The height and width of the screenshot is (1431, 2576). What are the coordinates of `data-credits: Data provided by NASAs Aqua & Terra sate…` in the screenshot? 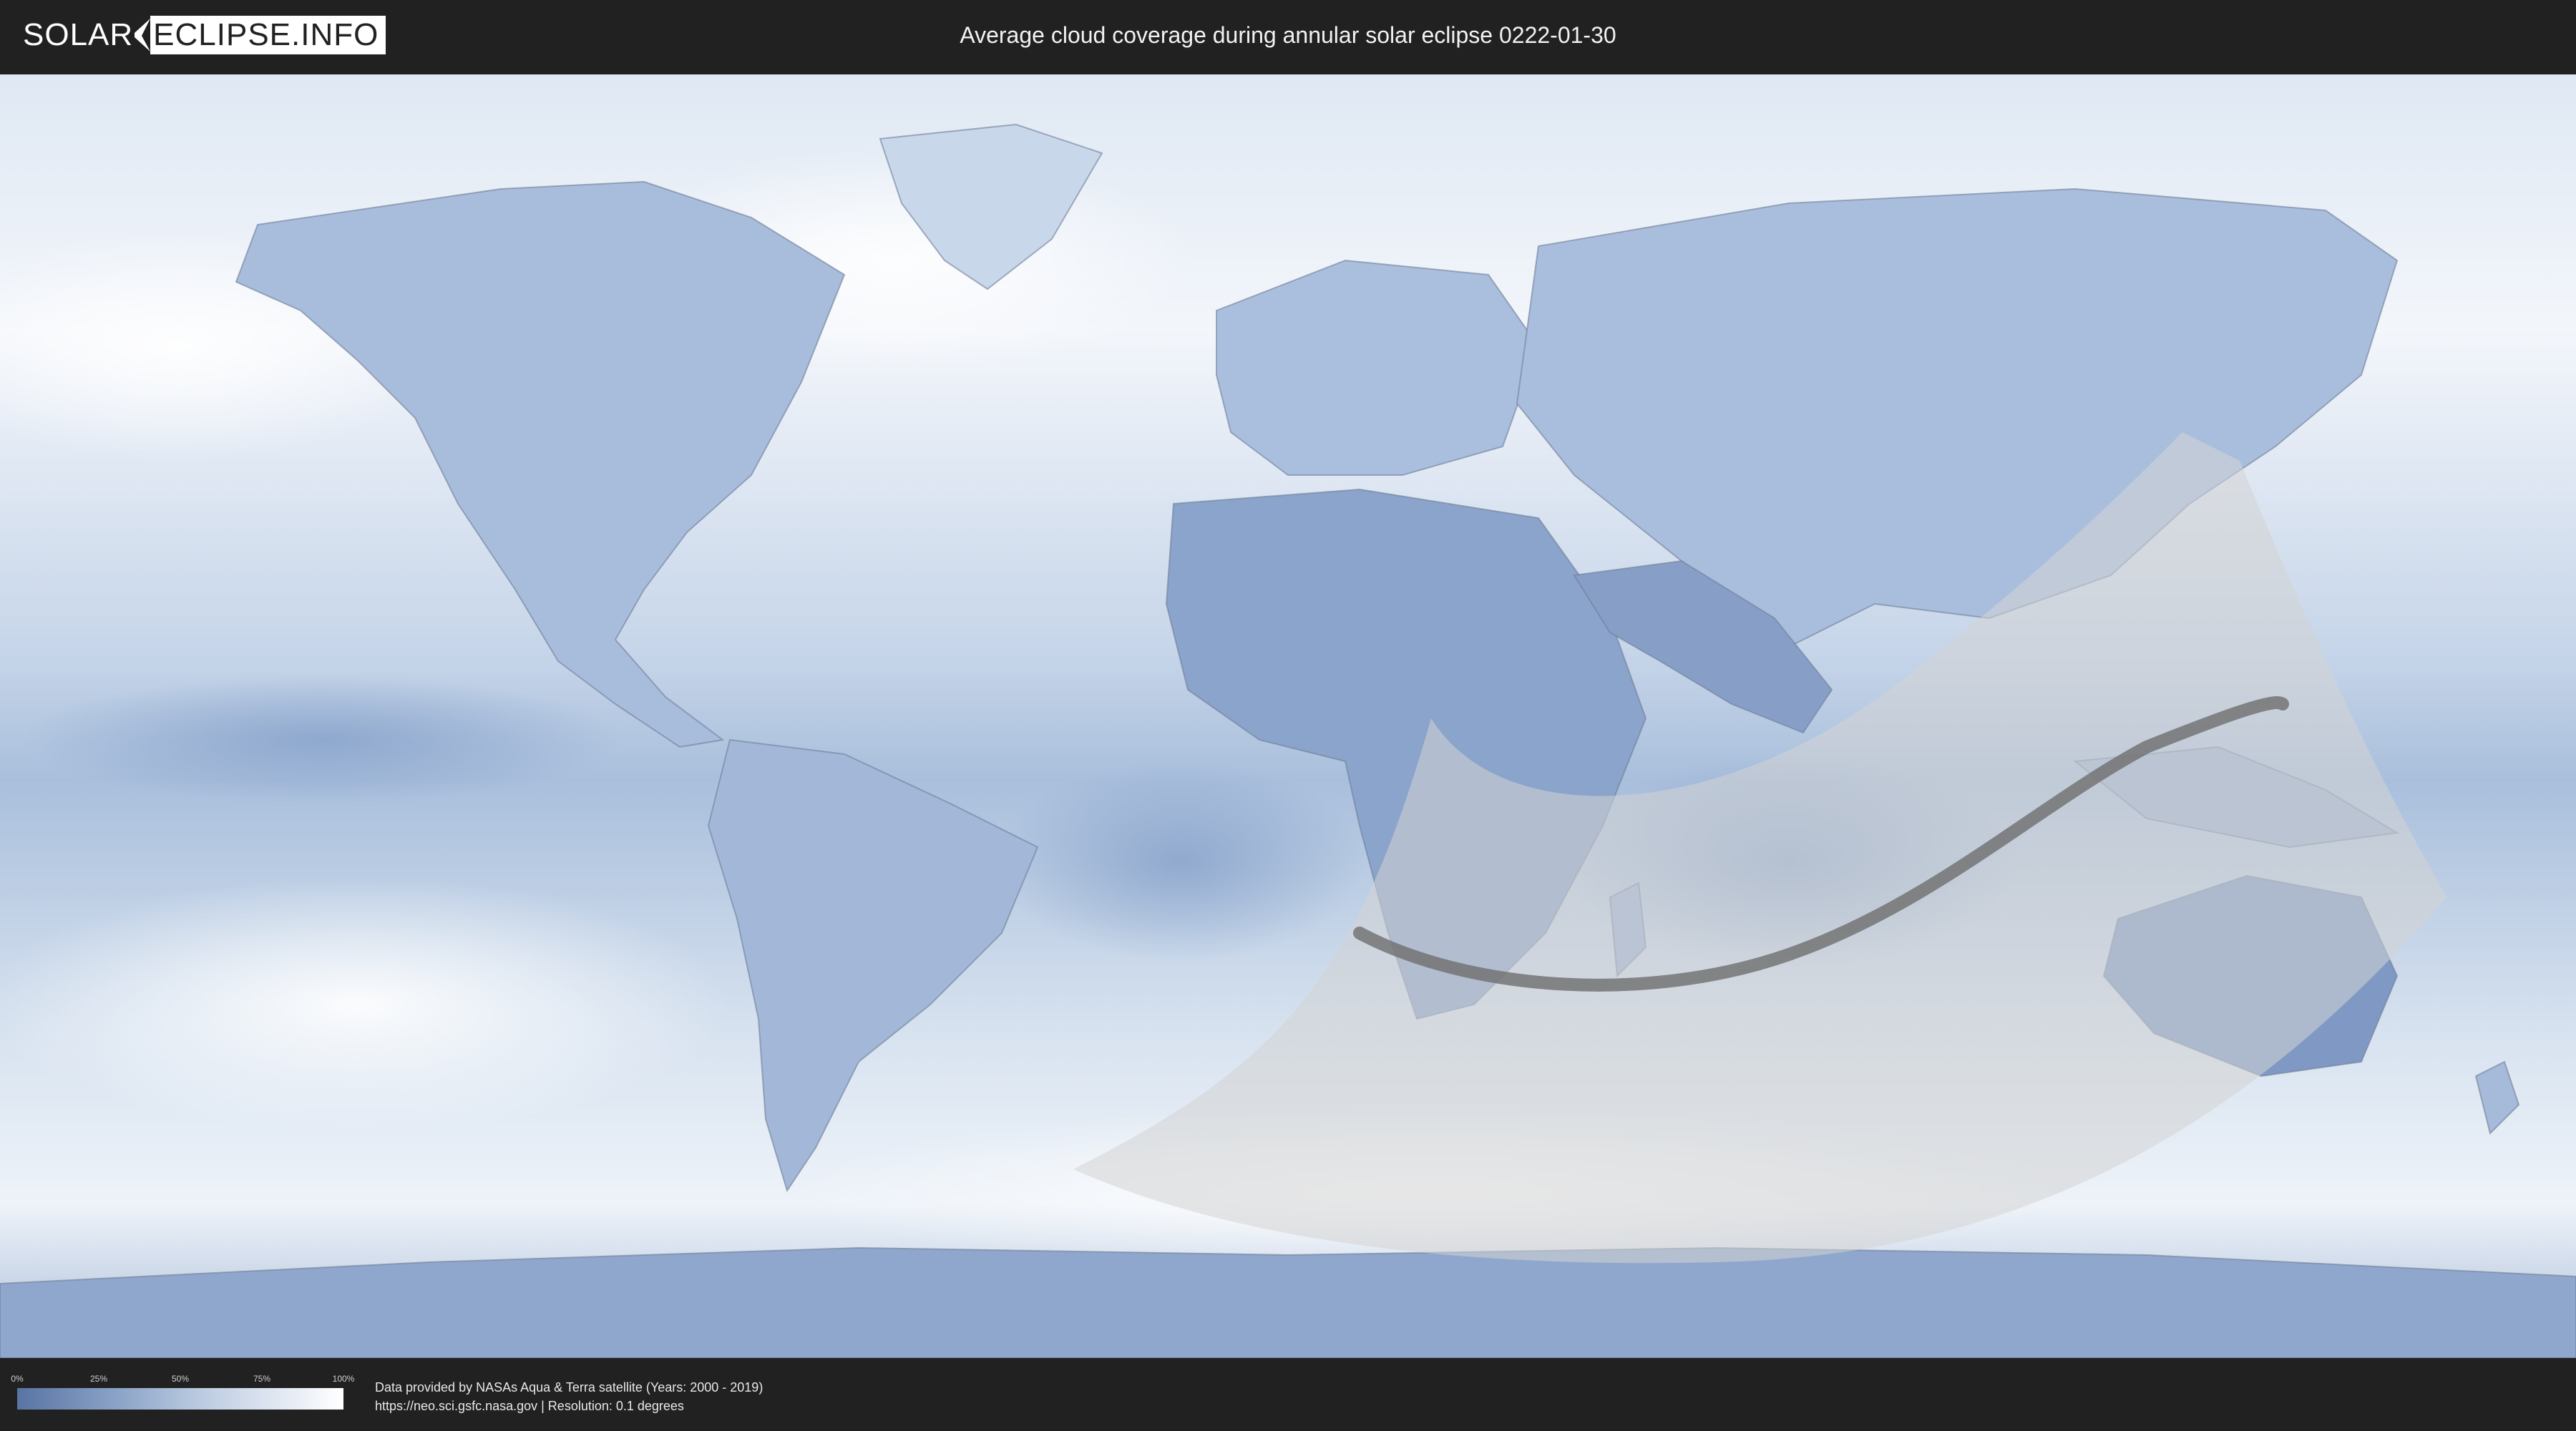 It's located at (569, 1396).